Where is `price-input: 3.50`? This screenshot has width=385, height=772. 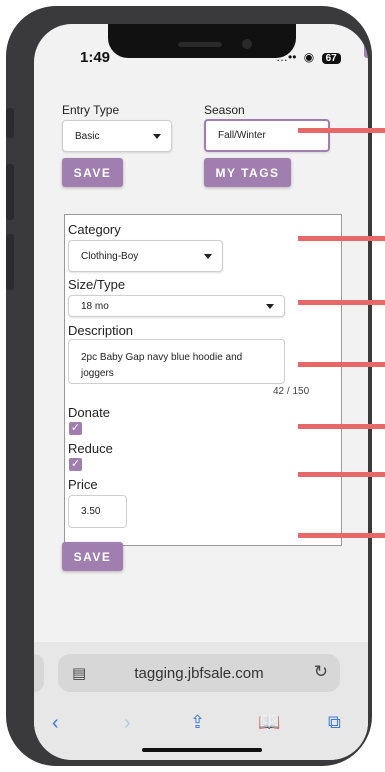
price-input: 3.50 is located at coordinates (97, 511).